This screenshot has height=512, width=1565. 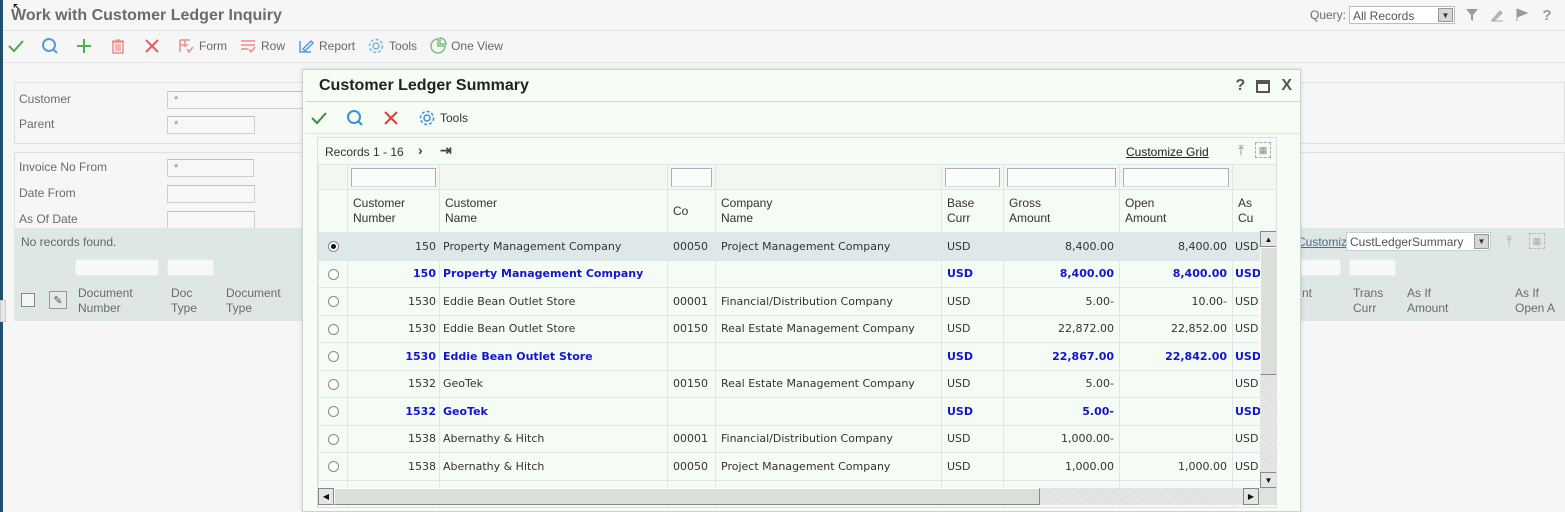 What do you see at coordinates (691, 211) in the screenshot?
I see `column-header-co: Co` at bounding box center [691, 211].